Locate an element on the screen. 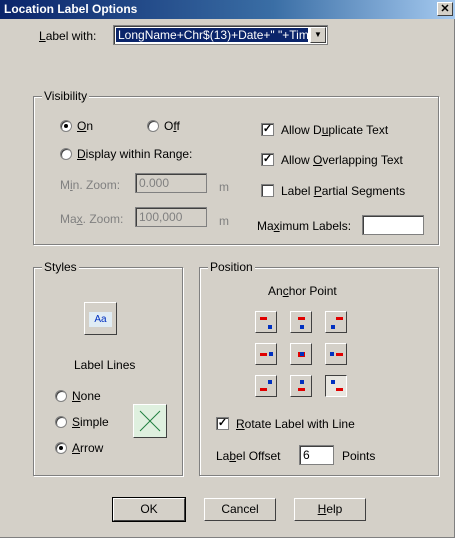  min-zoom-label: Min. Zoom: is located at coordinates (90, 185).